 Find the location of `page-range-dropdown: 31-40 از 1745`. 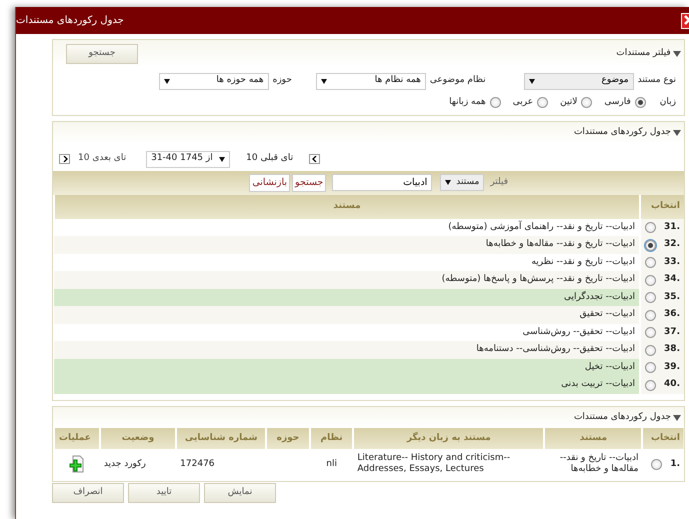

page-range-dropdown: 31-40 از 1745 is located at coordinates (188, 159).